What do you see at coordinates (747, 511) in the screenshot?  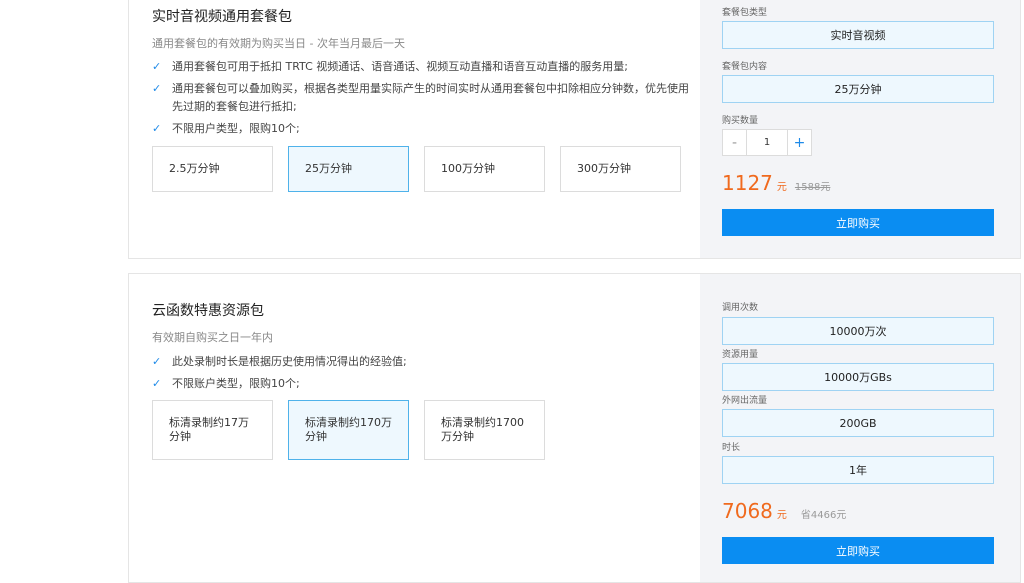 I see `price-value: 7068` at bounding box center [747, 511].